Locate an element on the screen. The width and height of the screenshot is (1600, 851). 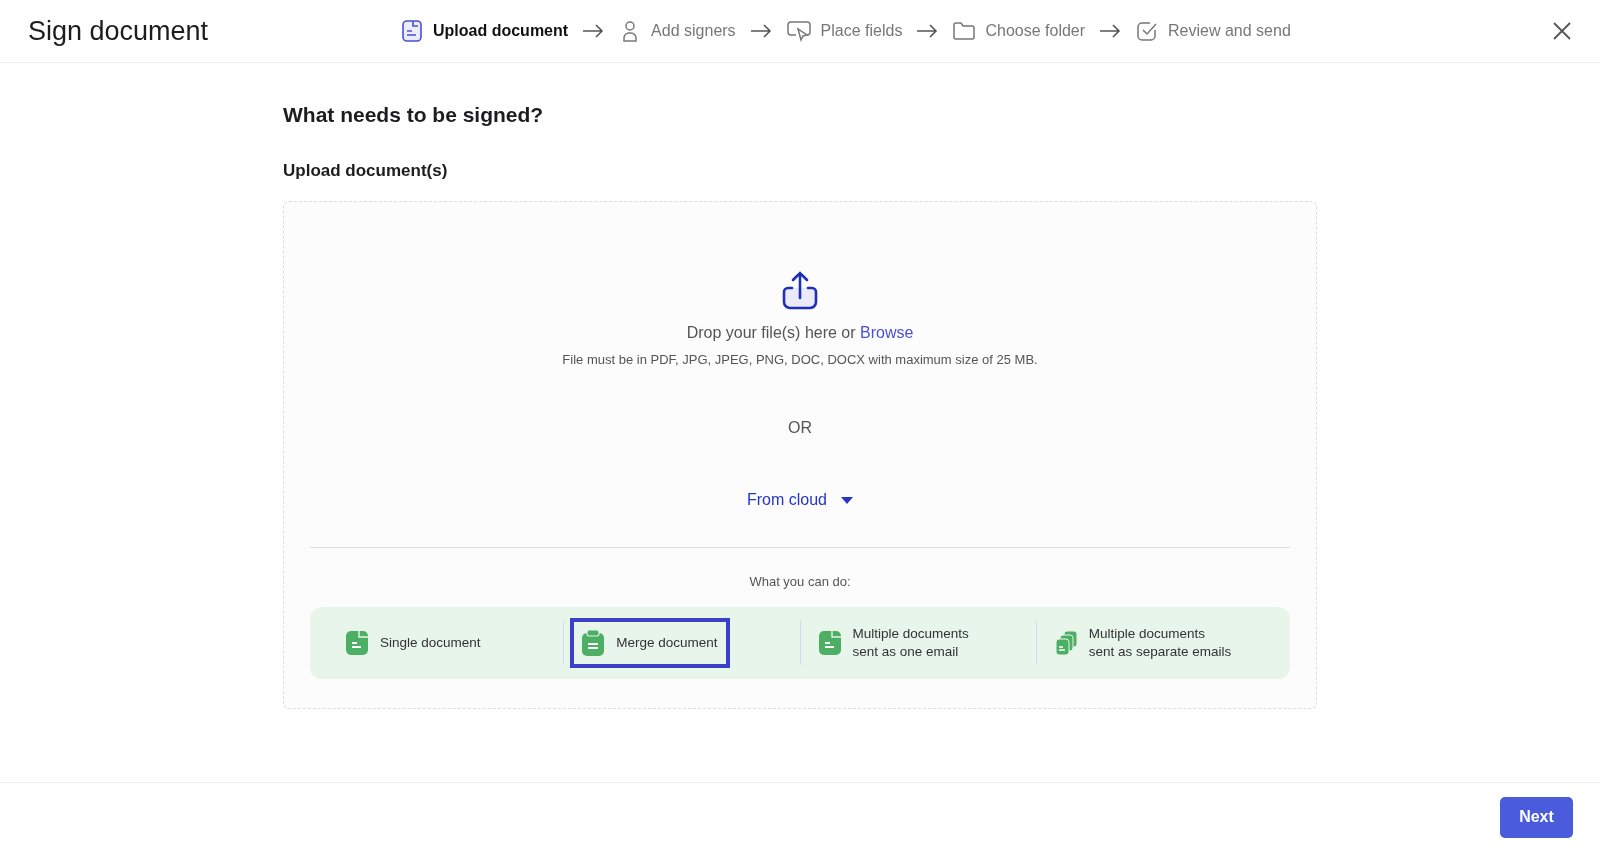
checkbox-icon is located at coordinates (1147, 31).